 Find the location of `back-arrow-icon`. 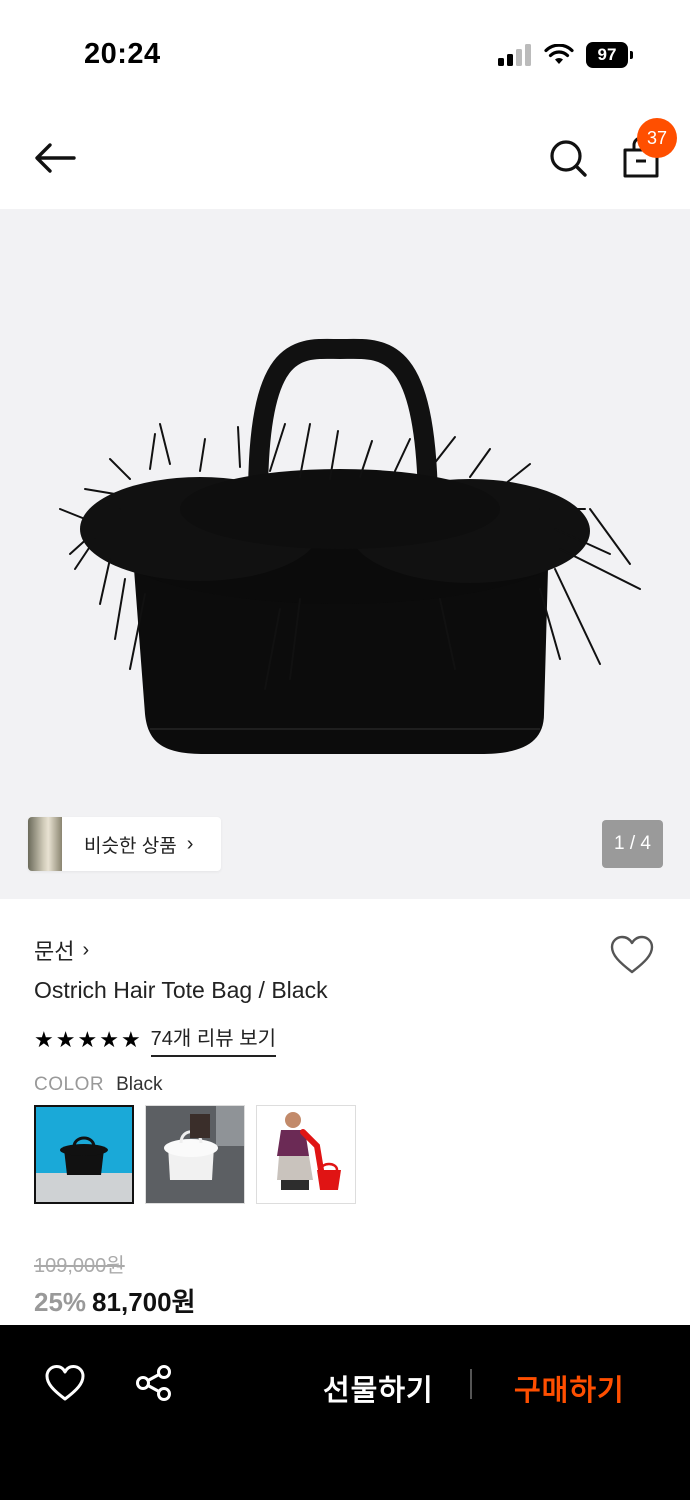

back-arrow-icon is located at coordinates (55, 158).